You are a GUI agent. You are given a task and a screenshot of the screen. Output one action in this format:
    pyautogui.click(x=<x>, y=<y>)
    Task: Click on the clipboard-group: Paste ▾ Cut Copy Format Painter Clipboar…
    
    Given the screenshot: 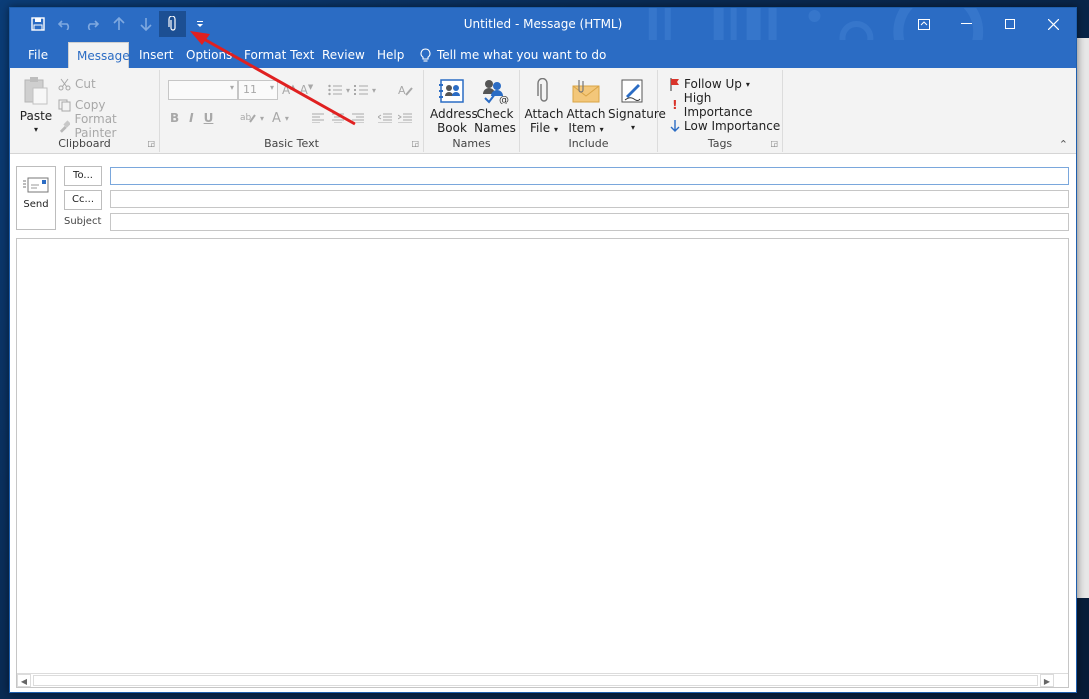 What is the action you would take?
    pyautogui.click(x=85, y=111)
    